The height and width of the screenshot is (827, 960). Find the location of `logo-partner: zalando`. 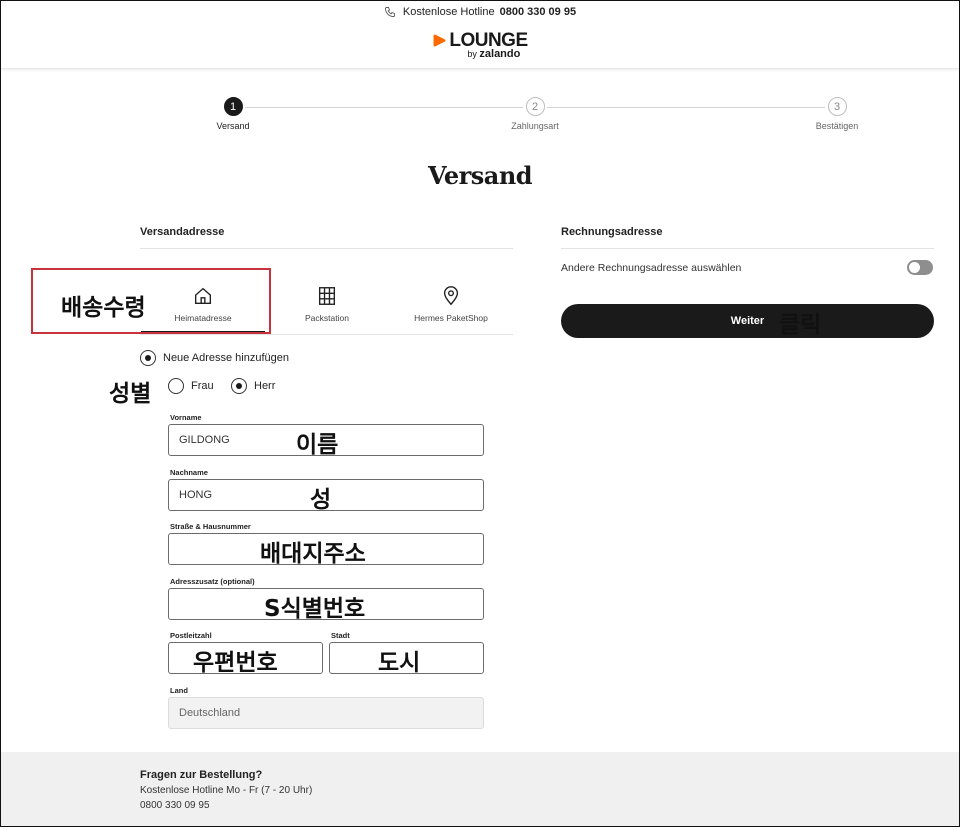

logo-partner: zalando is located at coordinates (500, 54).